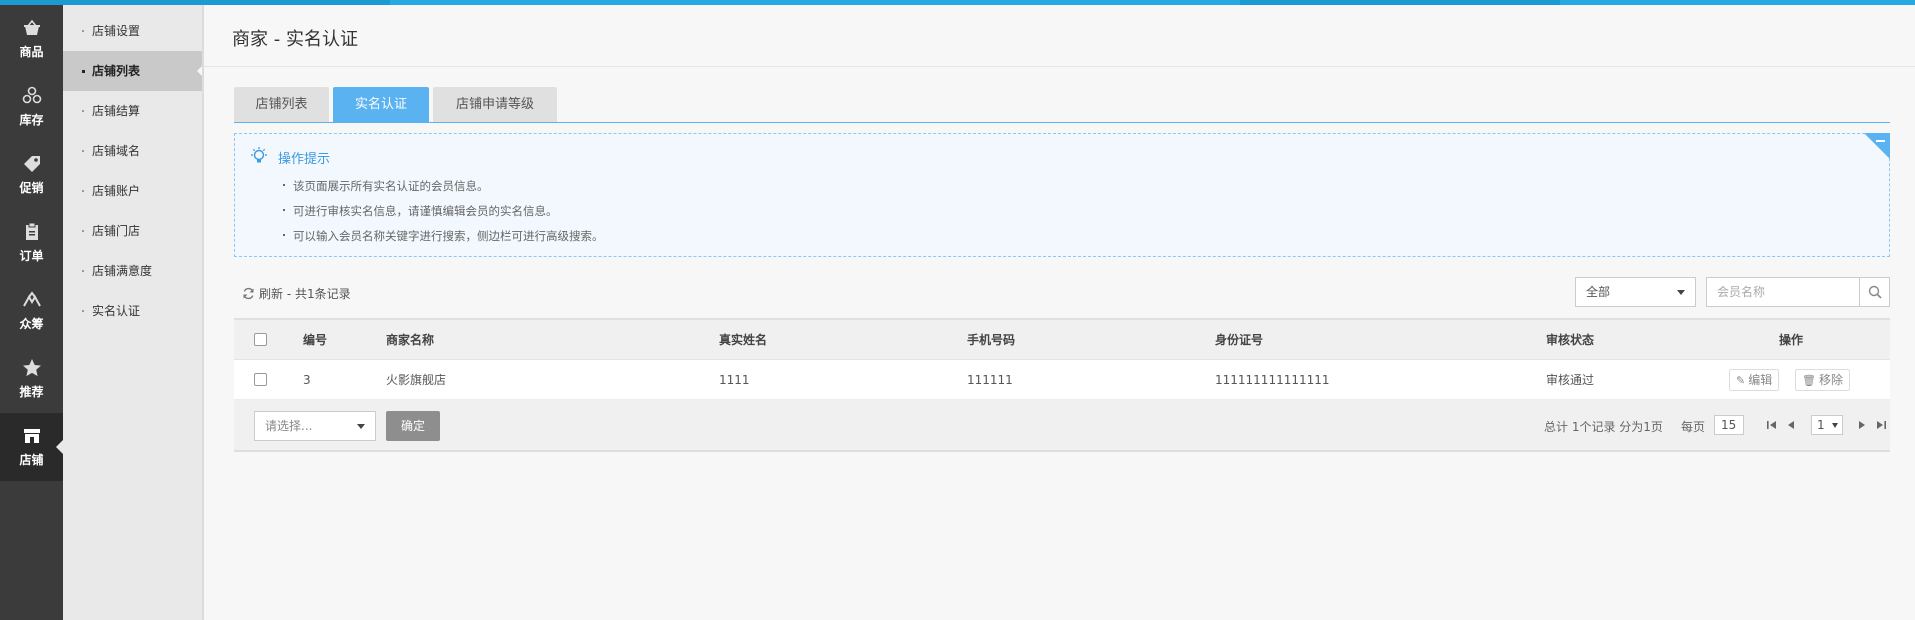 This screenshot has height=620, width=1915. I want to click on column-header-phone: 手机号码, so click(991, 340).